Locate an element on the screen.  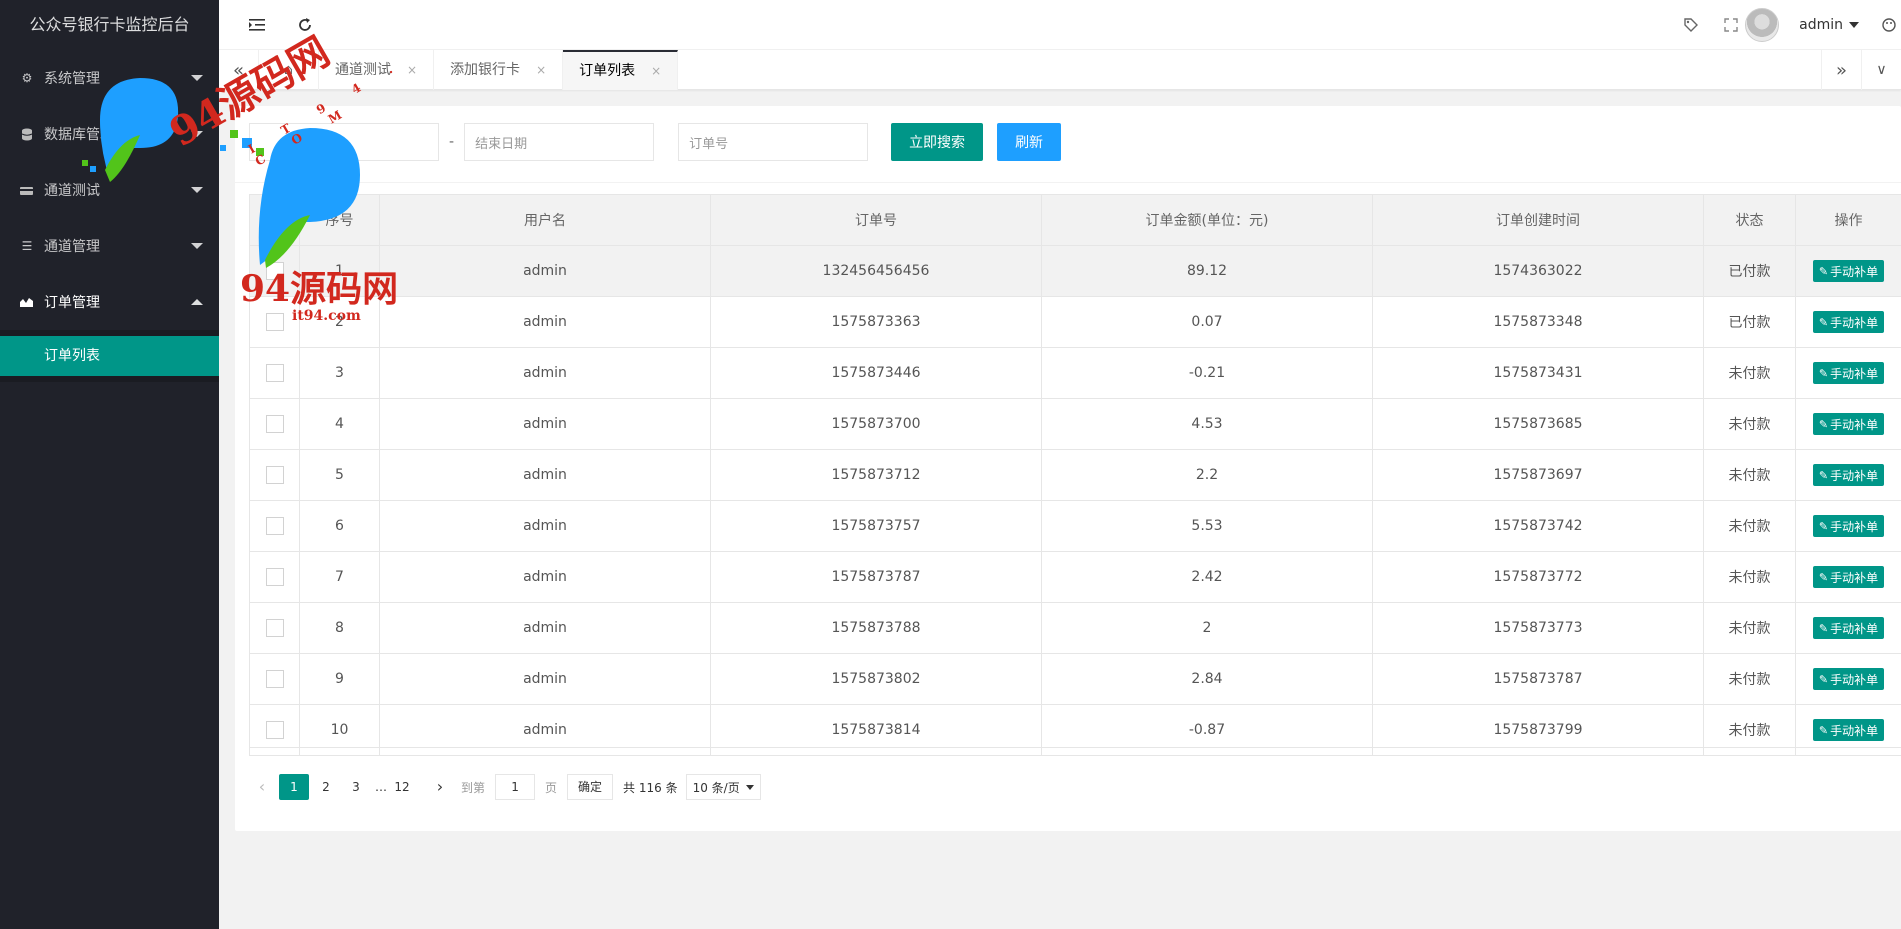
column-header: 订单号 is located at coordinates (876, 220).